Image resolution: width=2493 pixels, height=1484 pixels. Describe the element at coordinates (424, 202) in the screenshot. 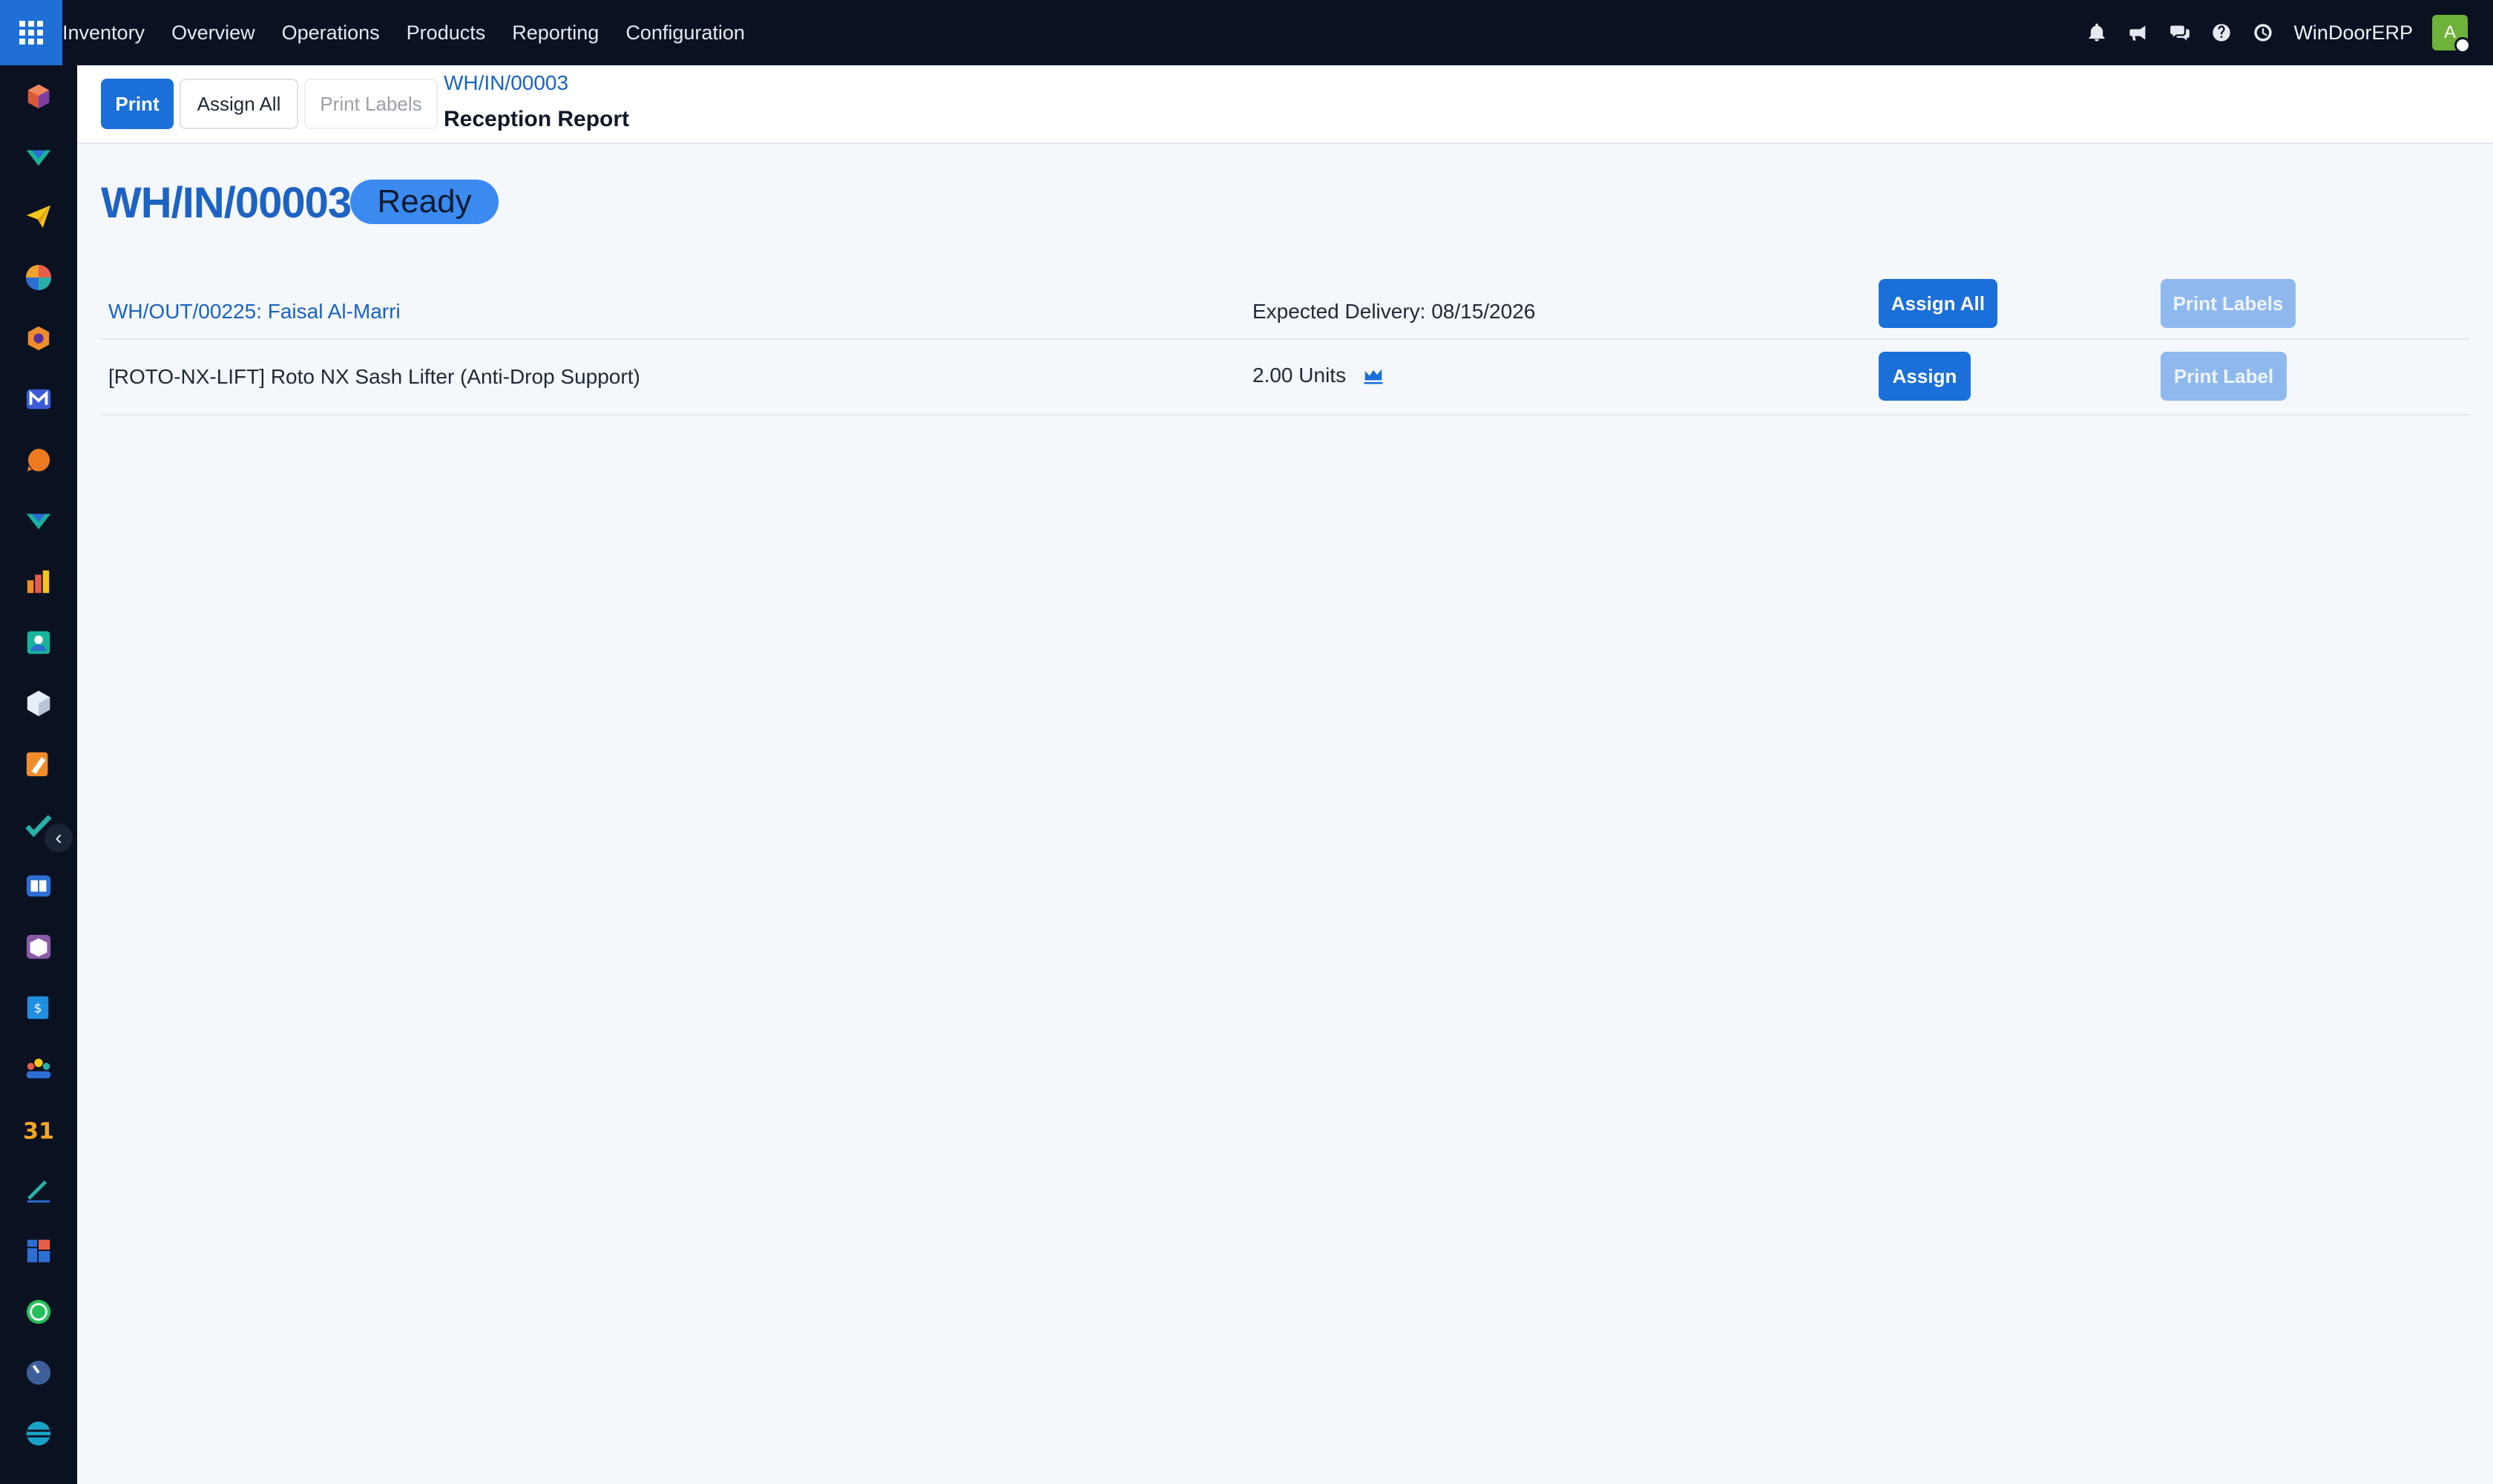

I see `status-badge: Ready` at that location.